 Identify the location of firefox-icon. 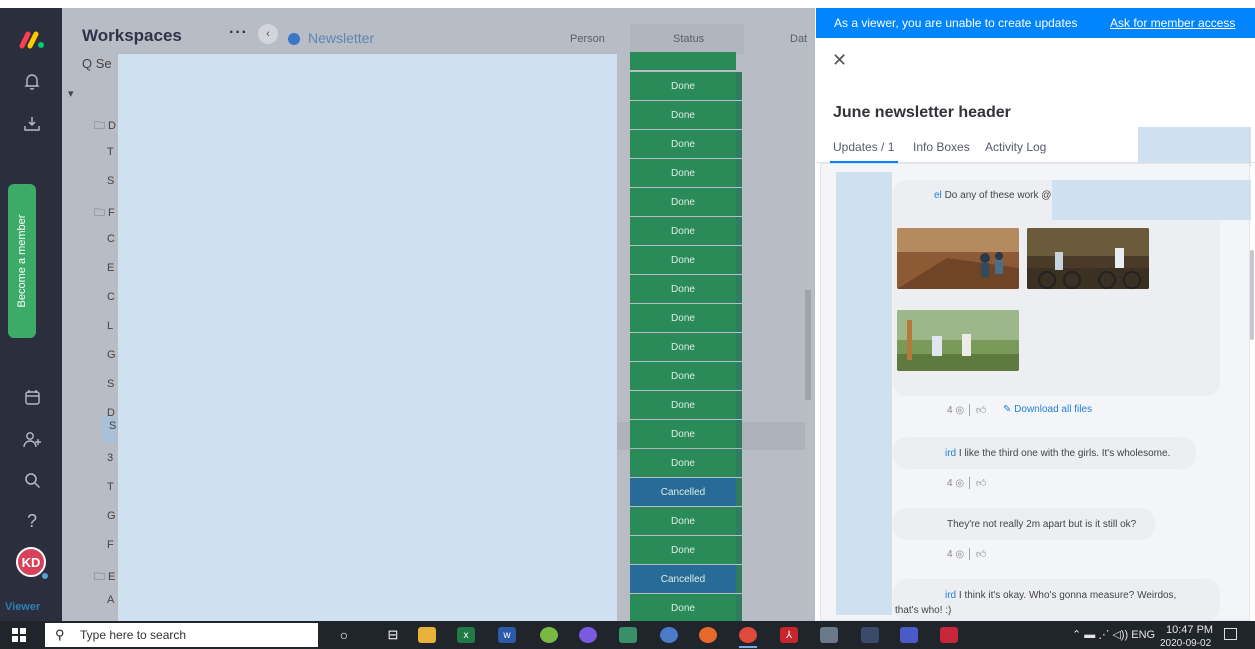
(708, 635).